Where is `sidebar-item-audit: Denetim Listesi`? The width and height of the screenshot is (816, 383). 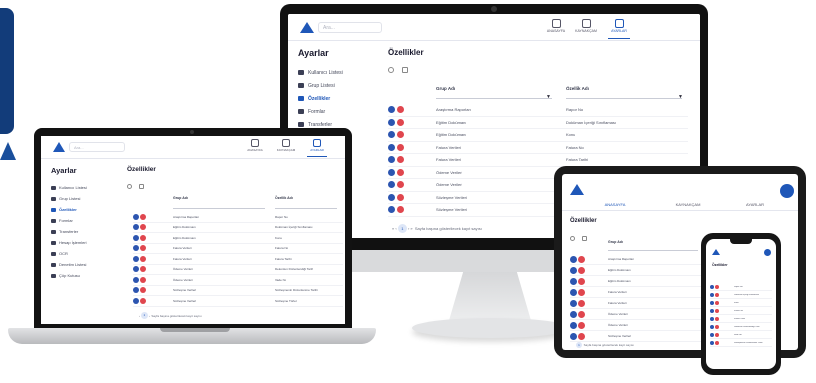 sidebar-item-audit: Denetim Listesi is located at coordinates (87, 264).